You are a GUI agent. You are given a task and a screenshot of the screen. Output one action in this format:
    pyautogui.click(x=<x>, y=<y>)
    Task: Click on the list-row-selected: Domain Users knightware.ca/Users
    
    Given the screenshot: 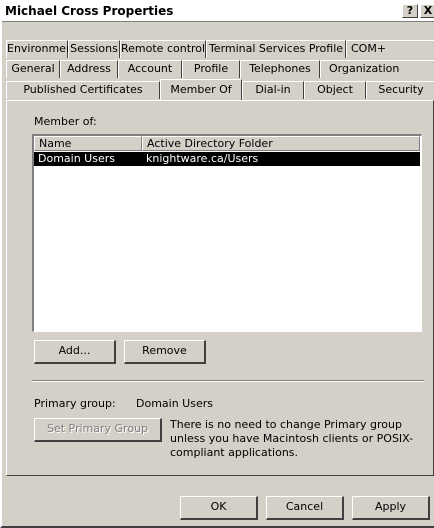 What is the action you would take?
    pyautogui.click(x=227, y=159)
    